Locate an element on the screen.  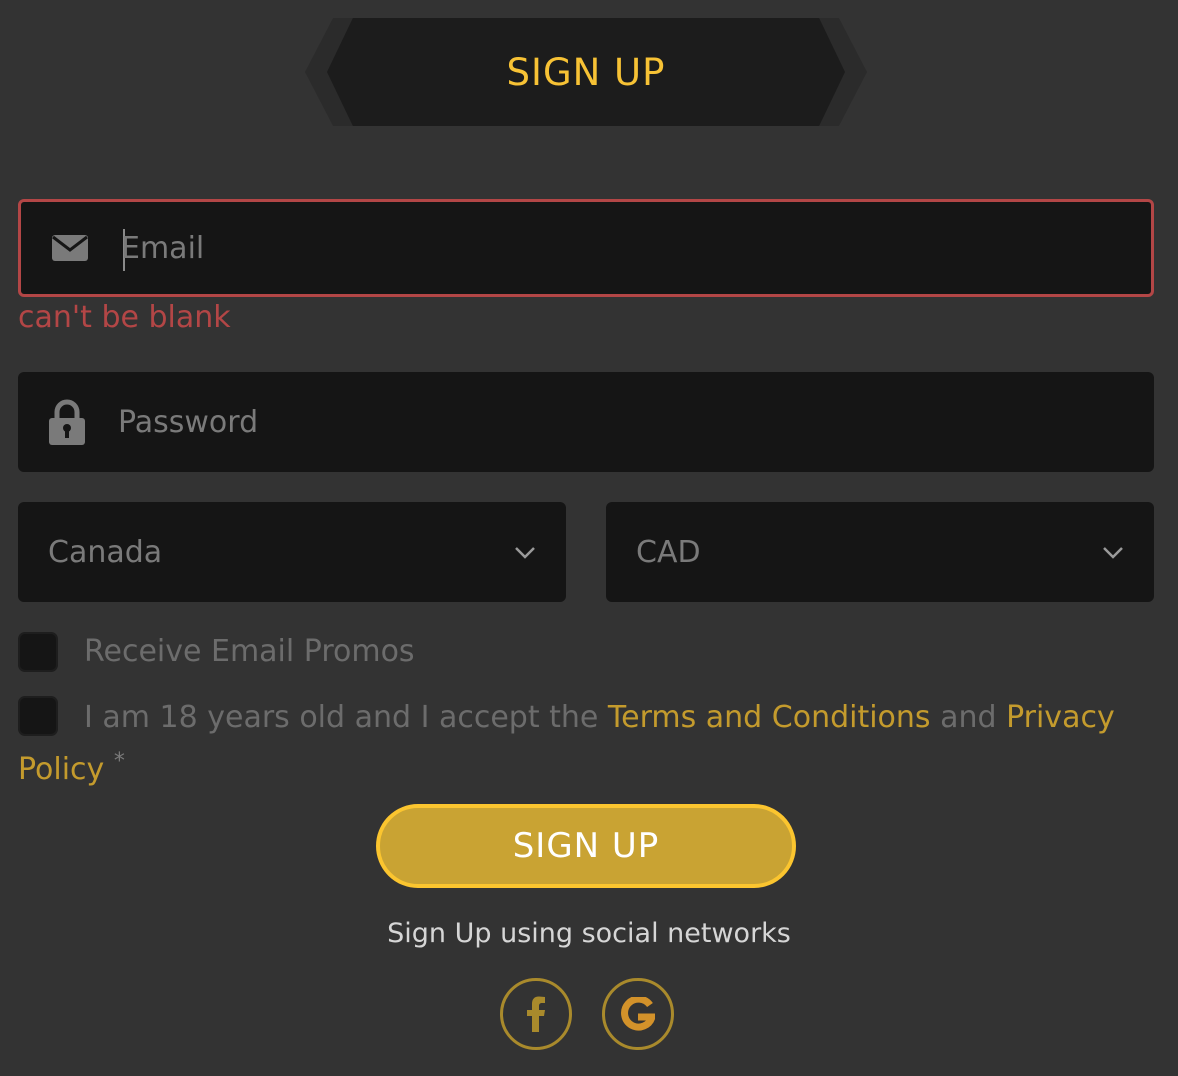
currency-select-value: CAD is located at coordinates (668, 552).